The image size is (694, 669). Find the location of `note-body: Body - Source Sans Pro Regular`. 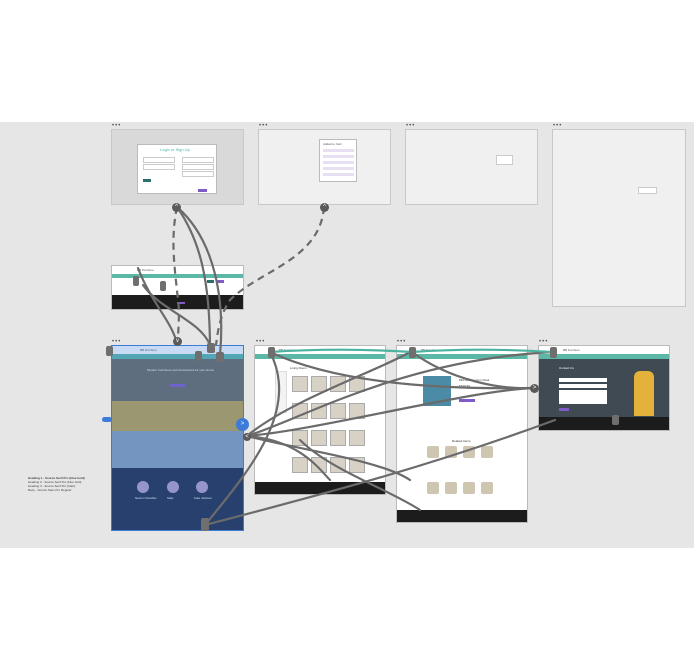

note-body: Body - Source Sans Pro Regular is located at coordinates (50, 490).